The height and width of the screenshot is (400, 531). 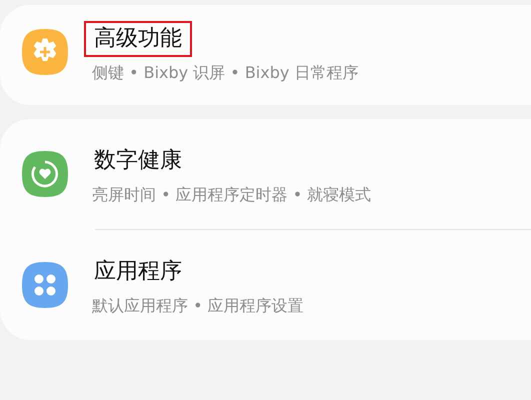 I want to click on item-subtitle: 默认应用程序 • 应用程序设置, so click(x=198, y=306).